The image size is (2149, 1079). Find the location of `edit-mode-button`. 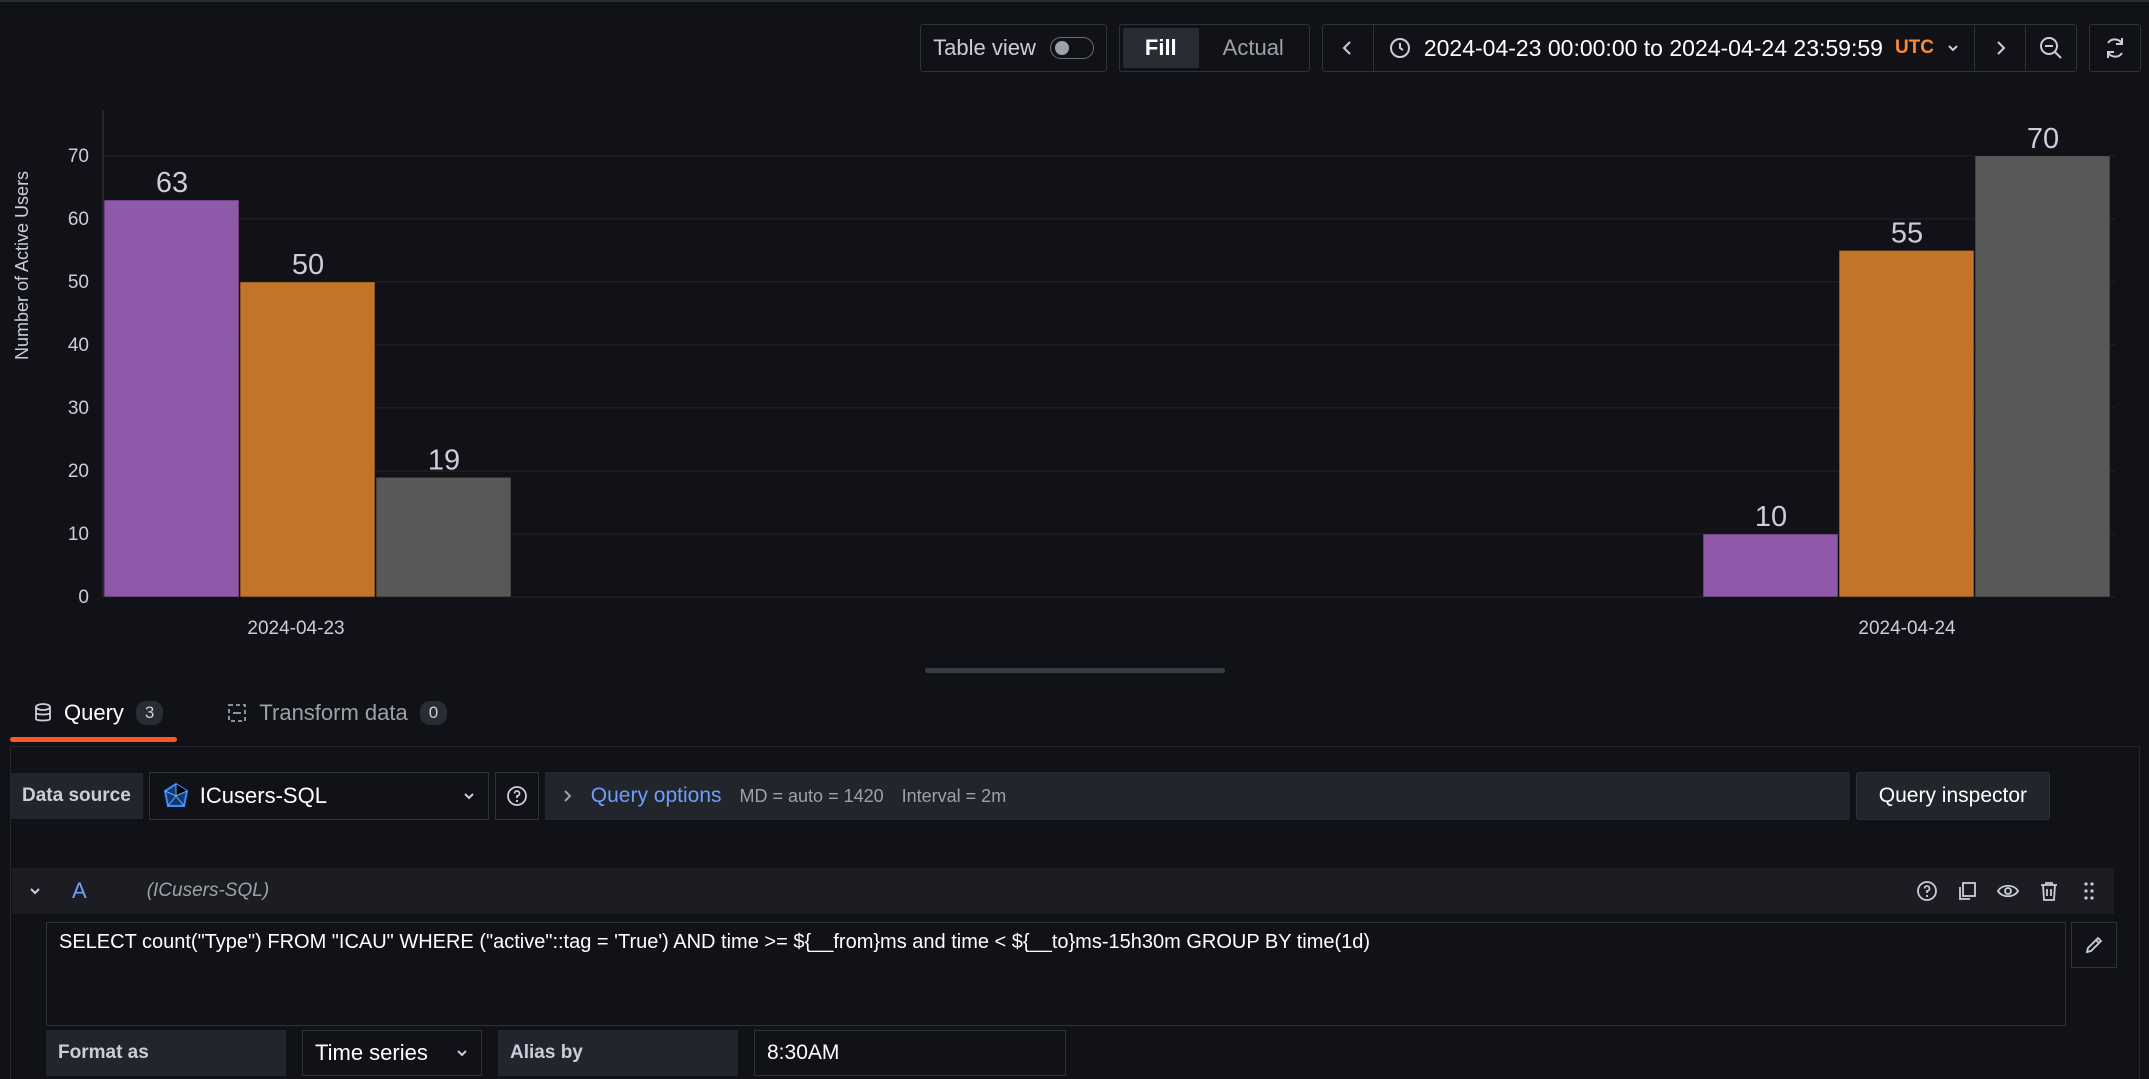

edit-mode-button is located at coordinates (2094, 945).